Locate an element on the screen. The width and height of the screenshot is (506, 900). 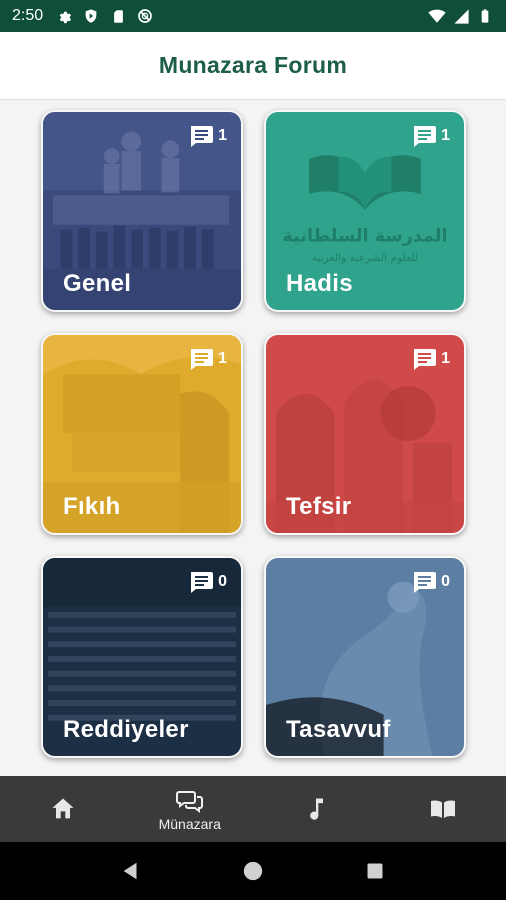
system-navigation-bar is located at coordinates (253, 871).